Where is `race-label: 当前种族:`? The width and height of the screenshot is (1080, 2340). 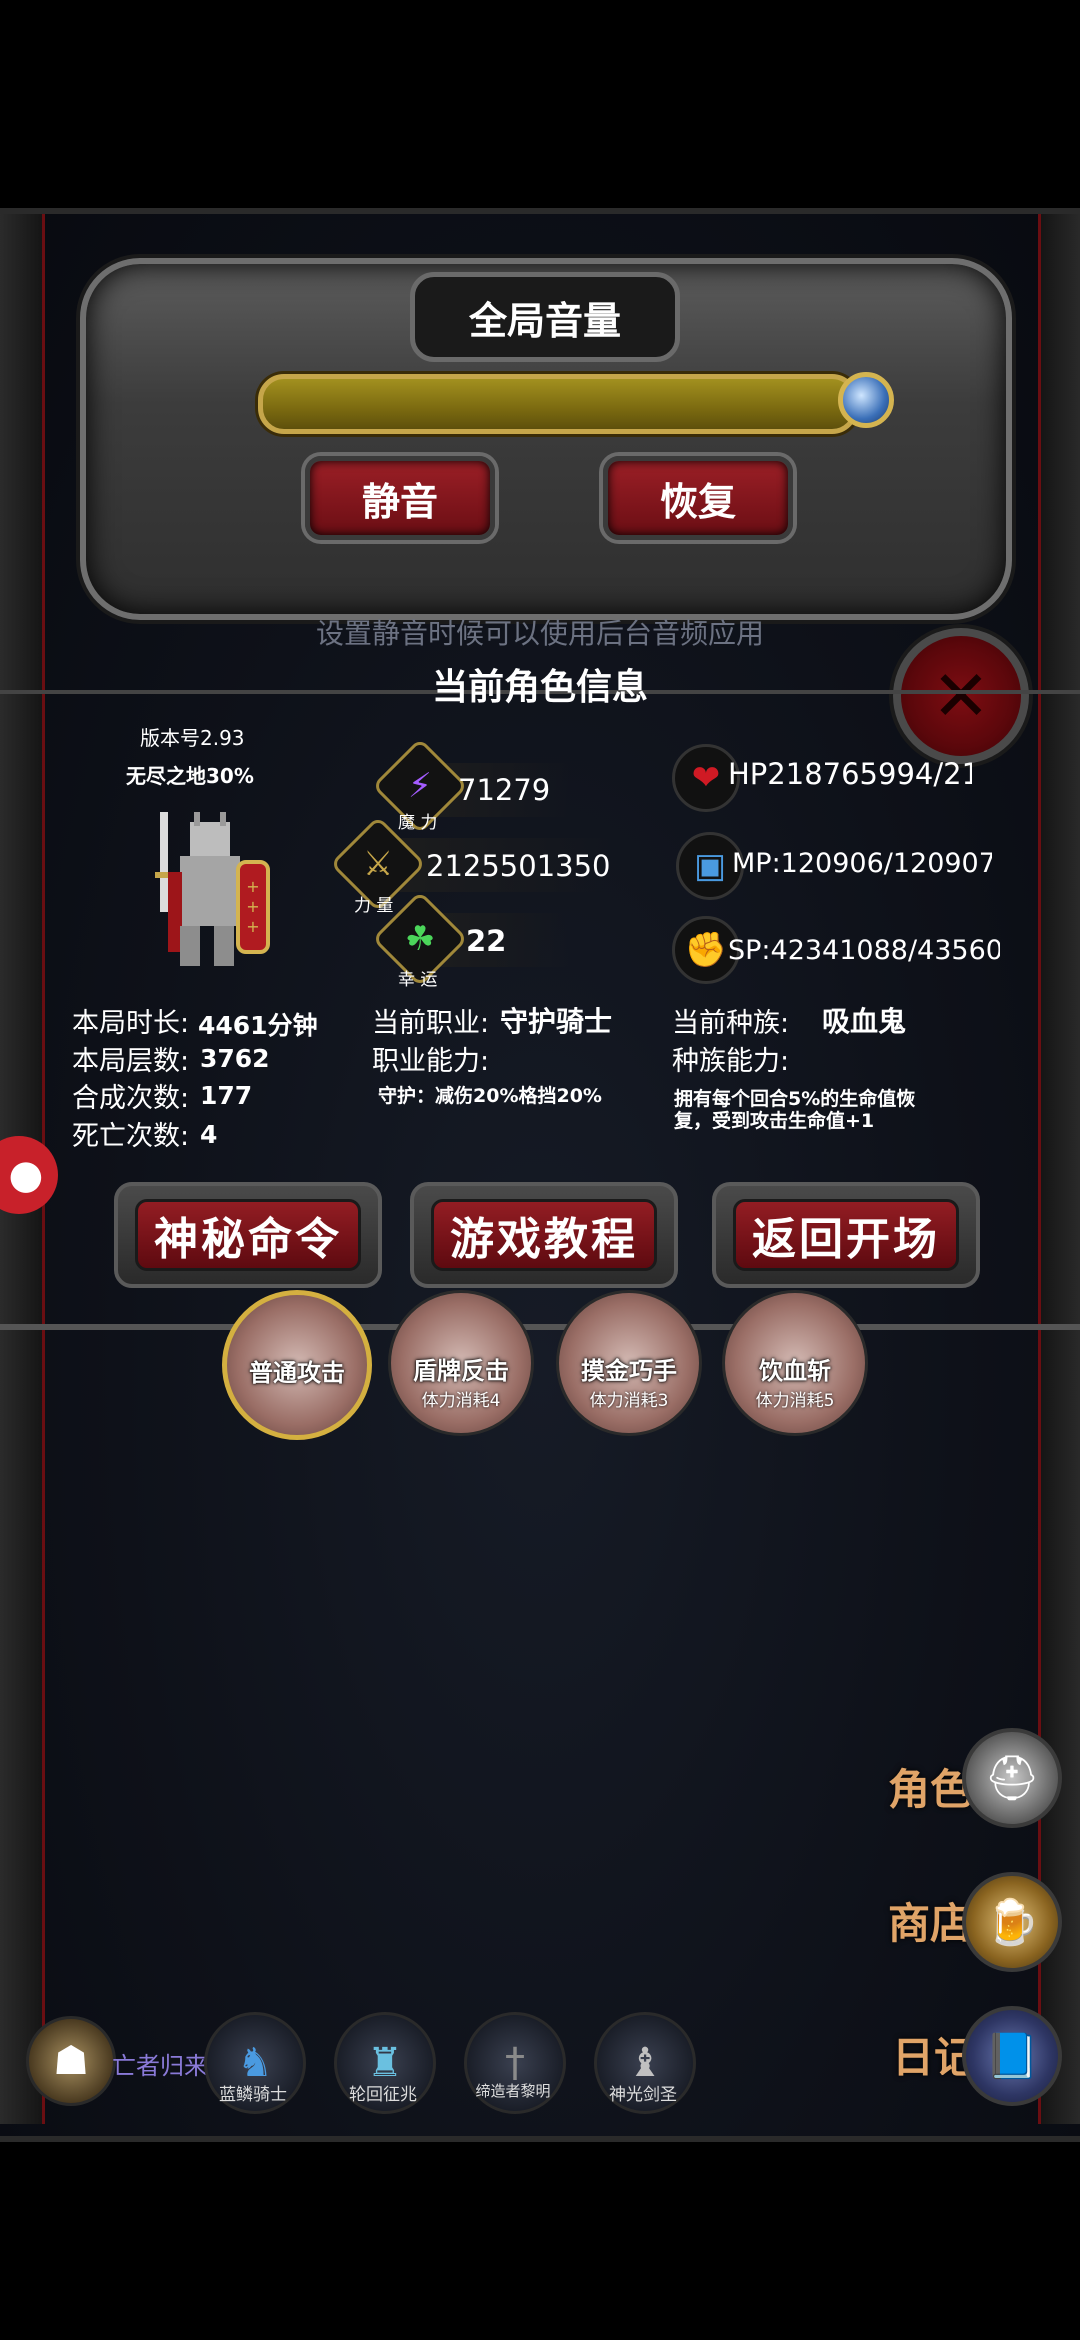
race-label: 当前种族: is located at coordinates (731, 1023).